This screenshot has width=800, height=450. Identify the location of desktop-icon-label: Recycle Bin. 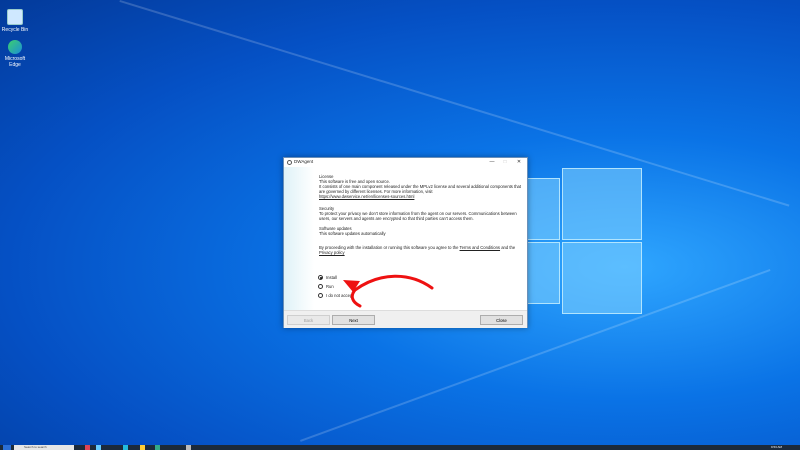
(15, 30).